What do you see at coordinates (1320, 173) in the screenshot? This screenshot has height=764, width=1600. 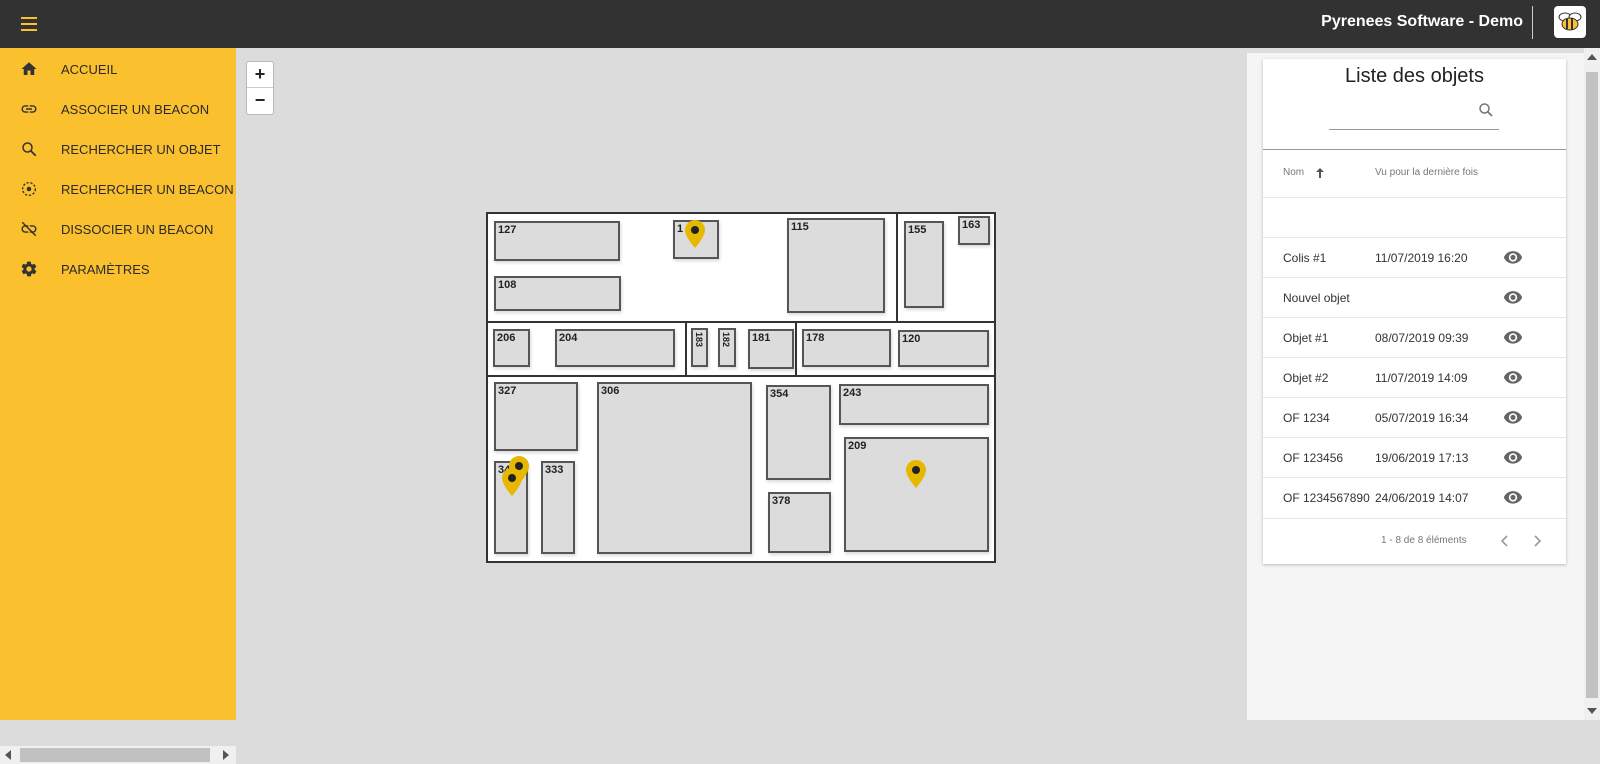 I see `sort-ascending-icon` at bounding box center [1320, 173].